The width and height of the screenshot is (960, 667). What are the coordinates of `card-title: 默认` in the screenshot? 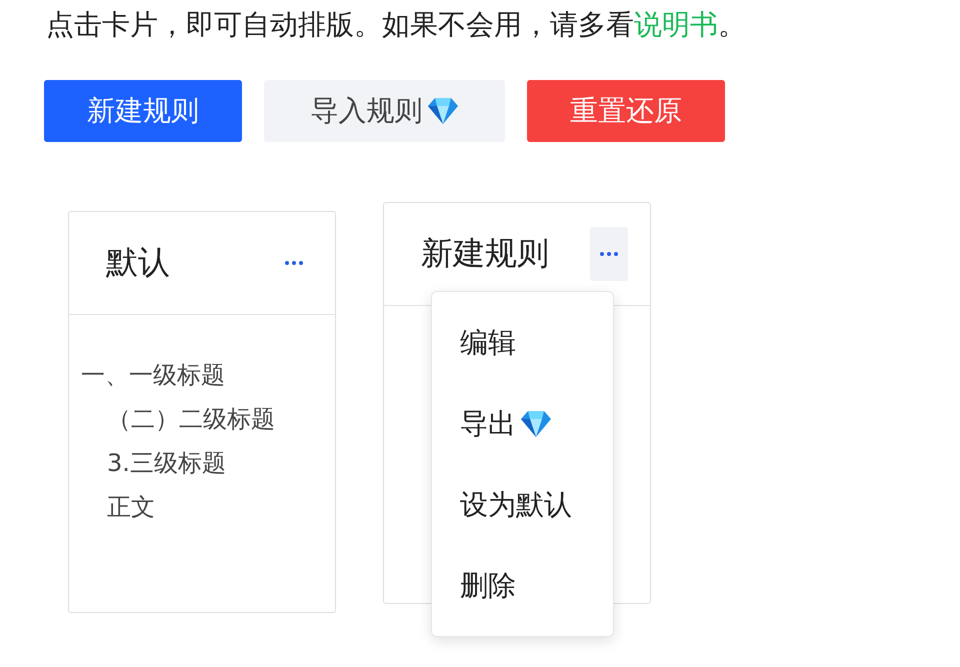 It's located at (138, 262).